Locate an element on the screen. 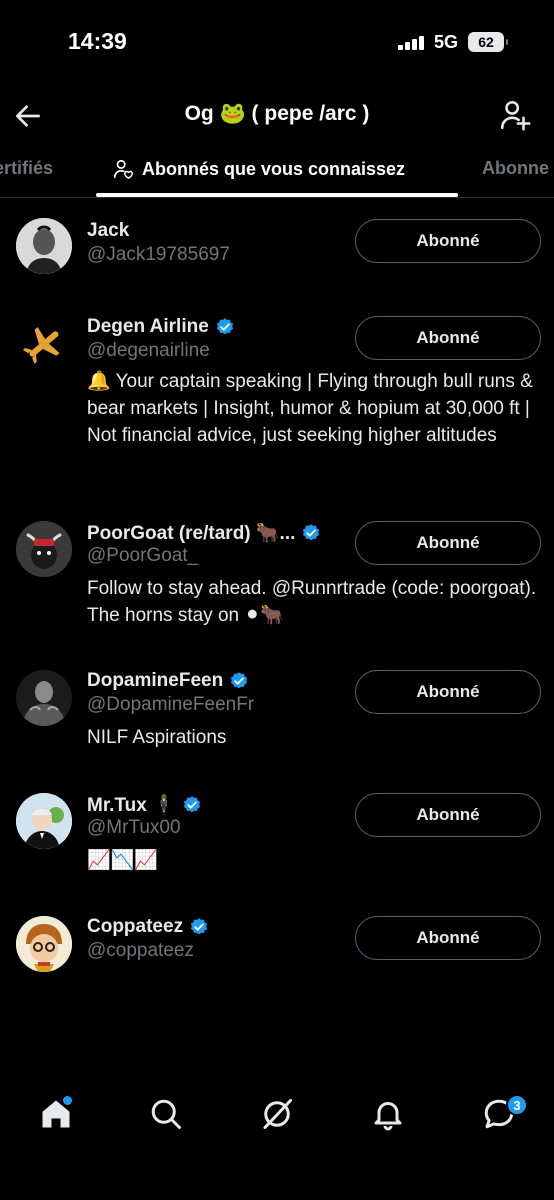 The width and height of the screenshot is (554, 1200). user-handle: @Jack19785697 is located at coordinates (158, 254).